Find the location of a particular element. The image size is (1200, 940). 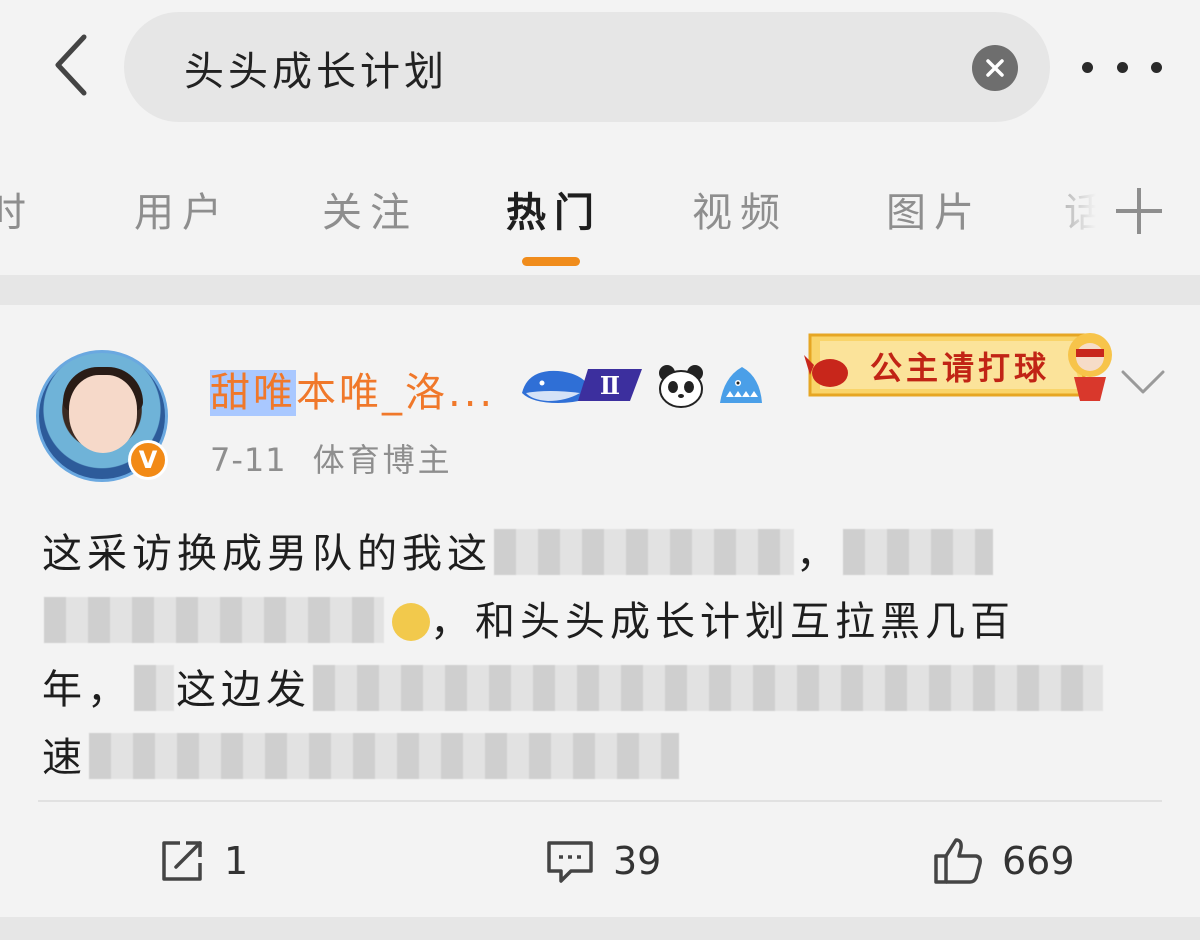

post-line-4: 速 is located at coordinates (607, 758).